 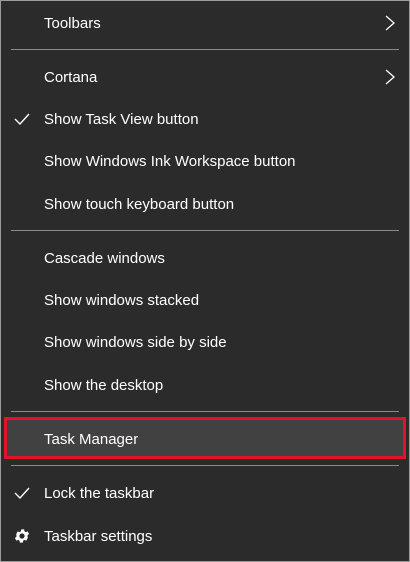 What do you see at coordinates (72, 23) in the screenshot?
I see `menu-item-label: Toolbars` at bounding box center [72, 23].